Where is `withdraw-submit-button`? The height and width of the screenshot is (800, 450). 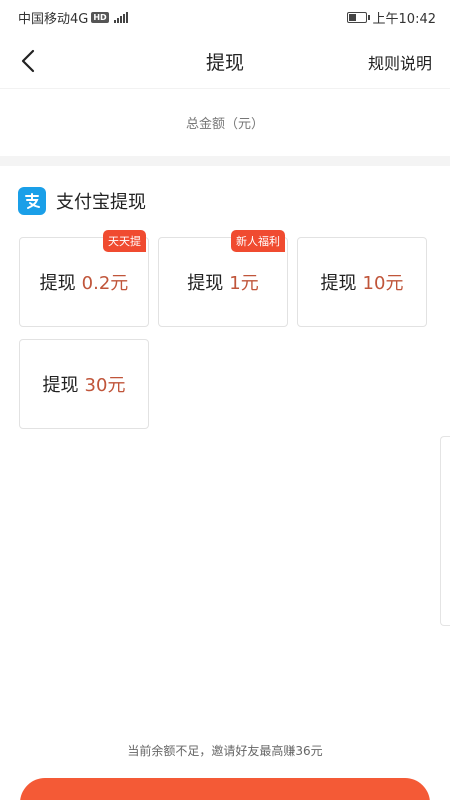 withdraw-submit-button is located at coordinates (225, 789).